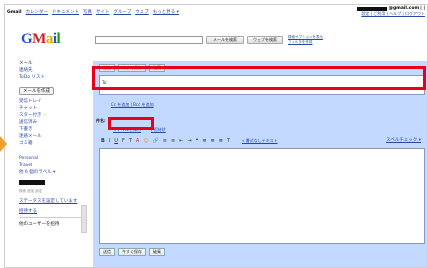  What do you see at coordinates (55, 129) in the screenshot?
I see `sidebar-item-drafts: 下書き` at bounding box center [55, 129].